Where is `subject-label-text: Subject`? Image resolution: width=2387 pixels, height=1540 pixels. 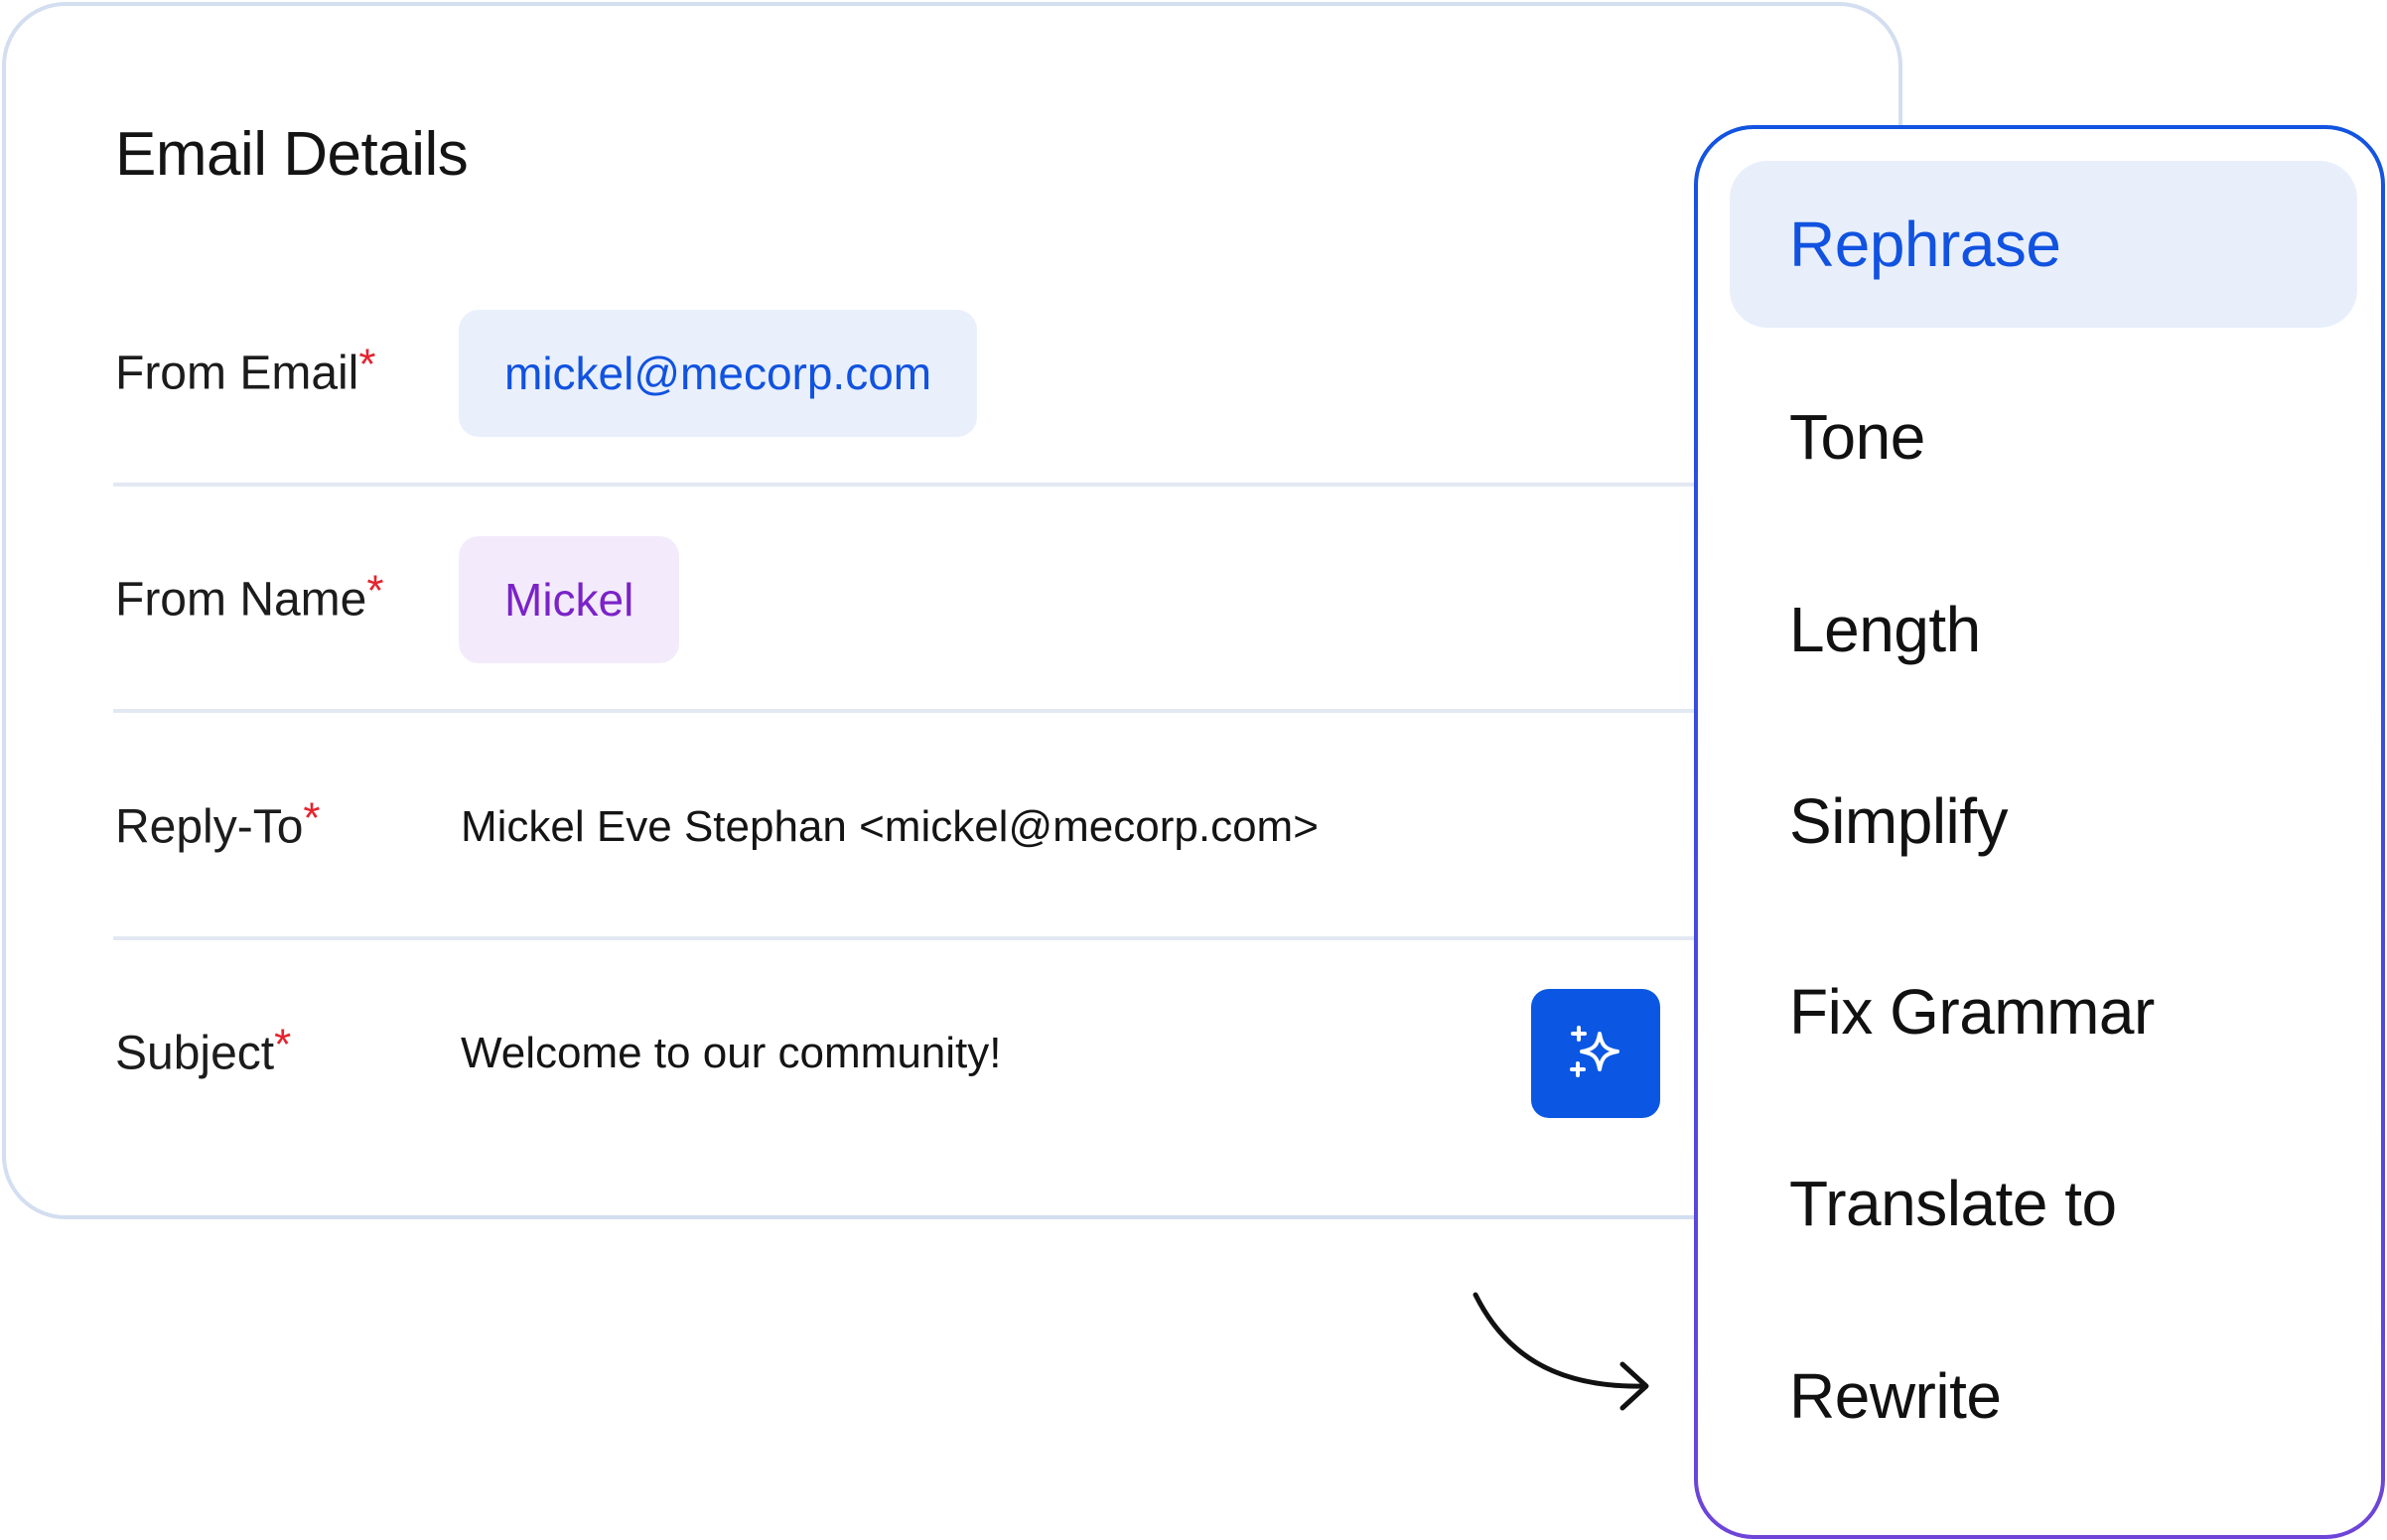 subject-label-text: Subject is located at coordinates (195, 1053).